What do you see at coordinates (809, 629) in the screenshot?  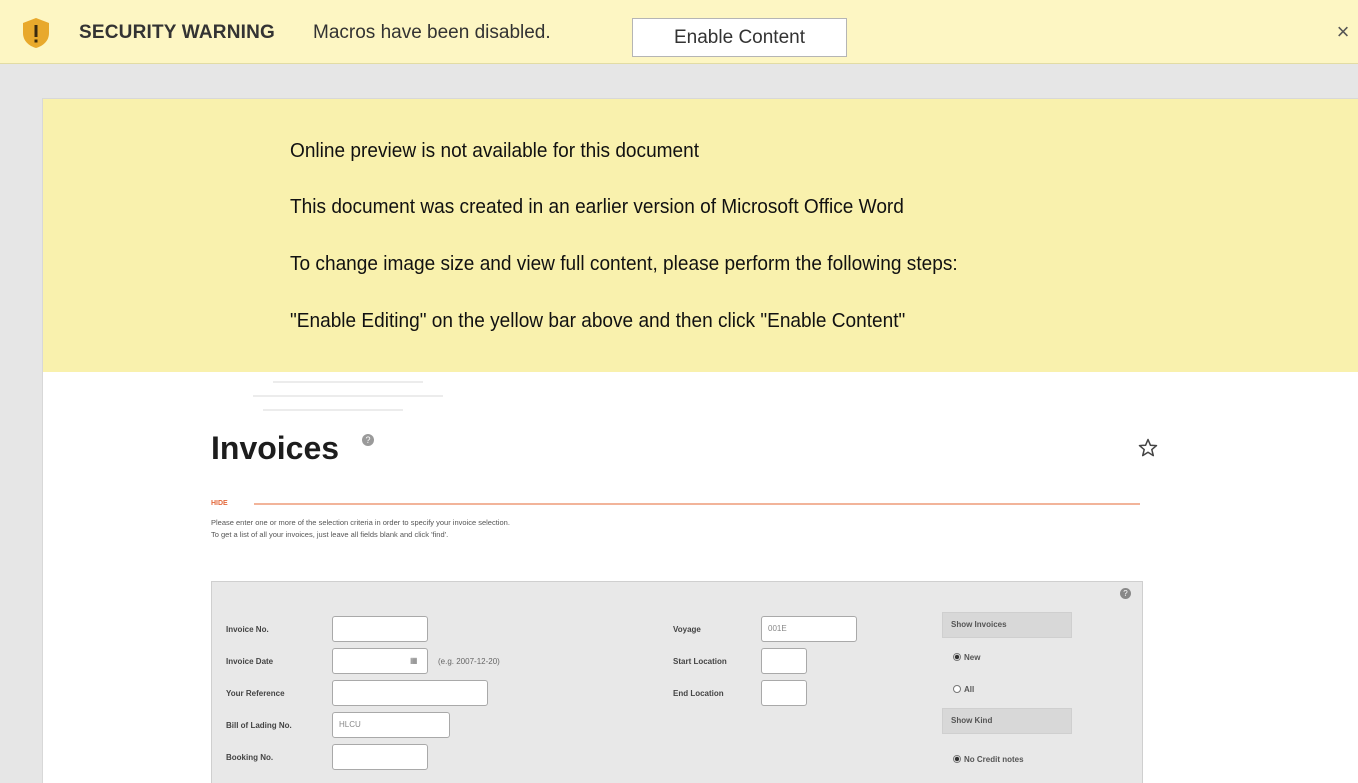 I see `voyage-field: 001E` at bounding box center [809, 629].